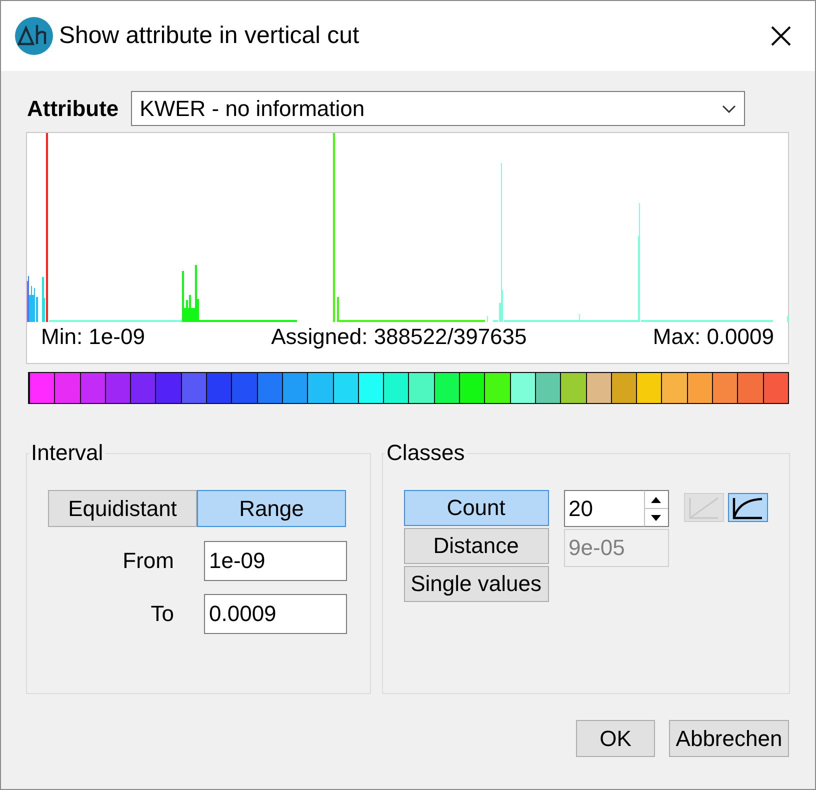 This screenshot has width=816, height=790. I want to click on dialog-button: OK, so click(615, 738).